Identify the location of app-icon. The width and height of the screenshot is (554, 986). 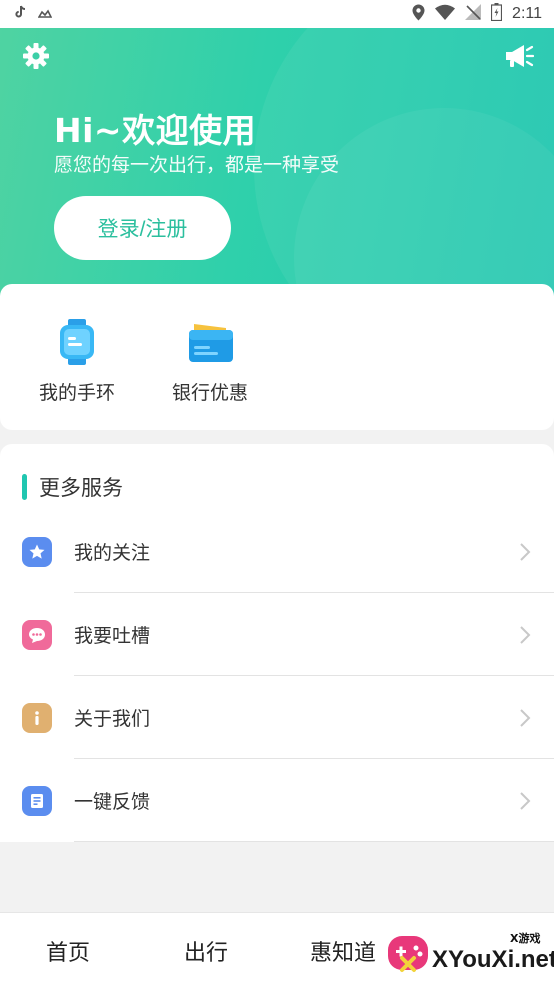
(45, 14).